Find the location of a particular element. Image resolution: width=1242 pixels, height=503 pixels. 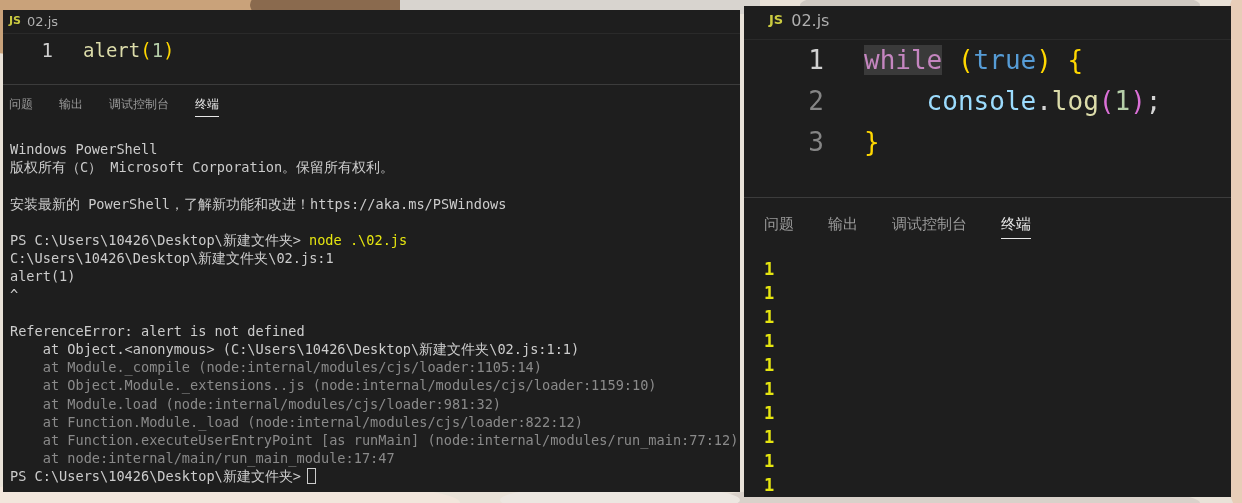

code-line: } is located at coordinates (872, 142).